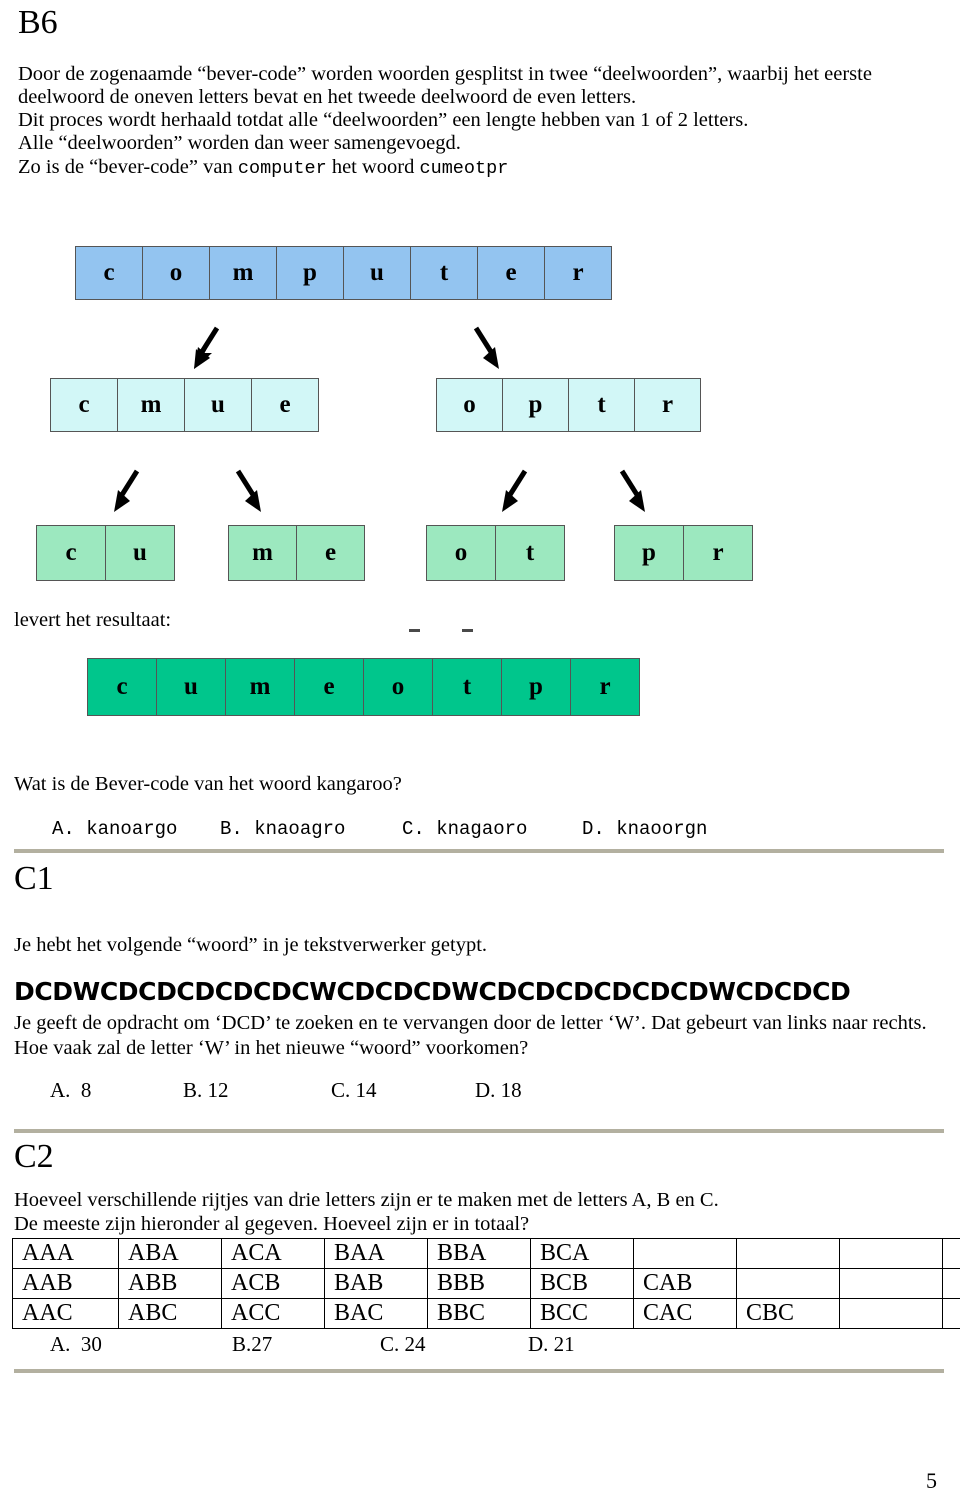  I want to click on table-row: AAB ABB ACB BAB BBB BCB CAB, so click(486, 1283).